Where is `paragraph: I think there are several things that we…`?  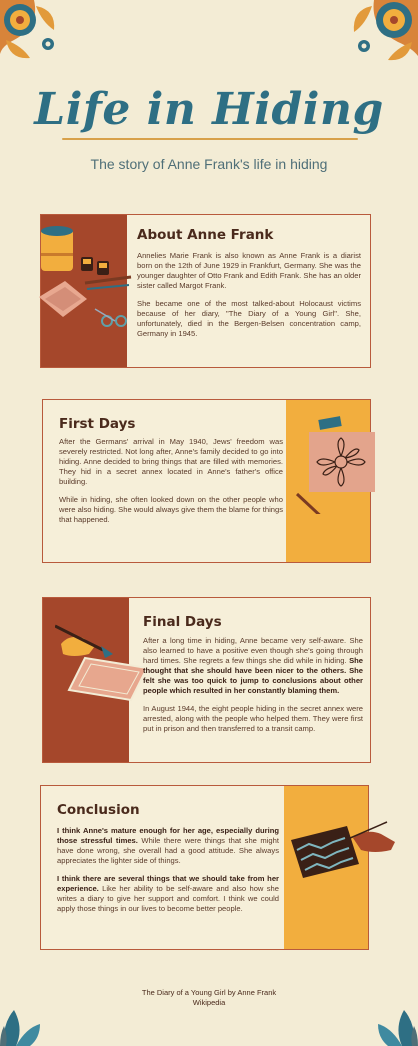 paragraph: I think there are several things that we… is located at coordinates (168, 894).